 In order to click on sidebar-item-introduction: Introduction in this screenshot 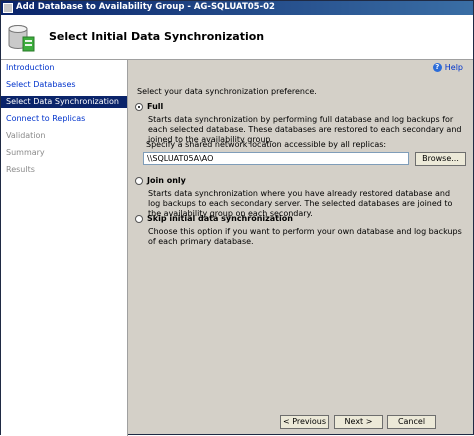, I will do `click(64, 68)`.